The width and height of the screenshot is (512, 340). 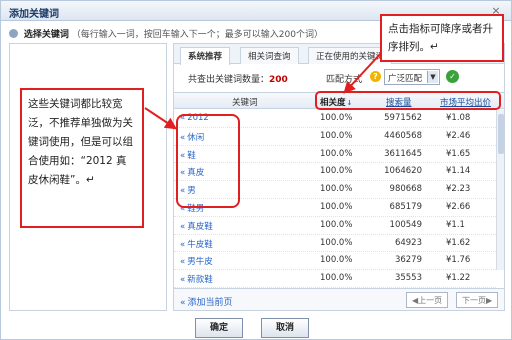 I want to click on table-row: «牛皮鞋 100.0% 64923 ¥1.62, so click(x=335, y=244).